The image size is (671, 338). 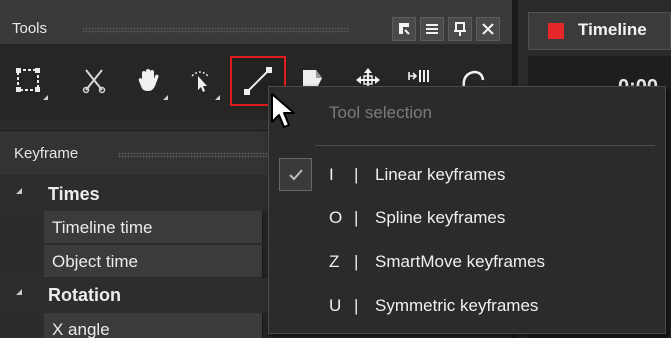 I want to click on tool-pointer, so click(x=200, y=80).